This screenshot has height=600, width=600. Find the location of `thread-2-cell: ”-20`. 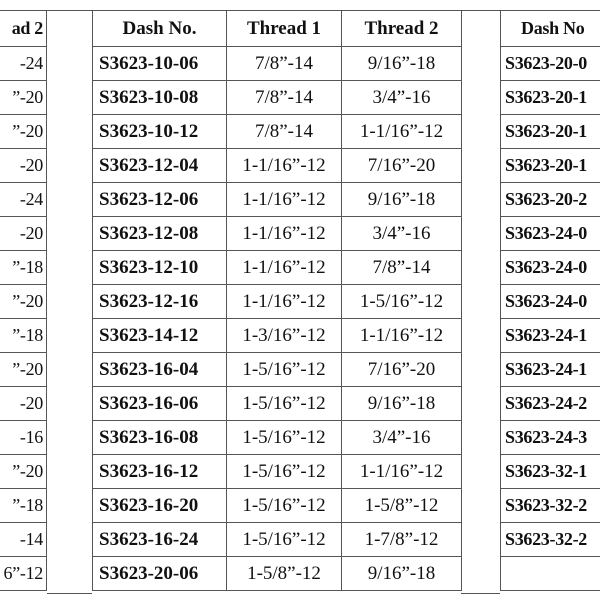

thread-2-cell: ”-20 is located at coordinates (23, 471).